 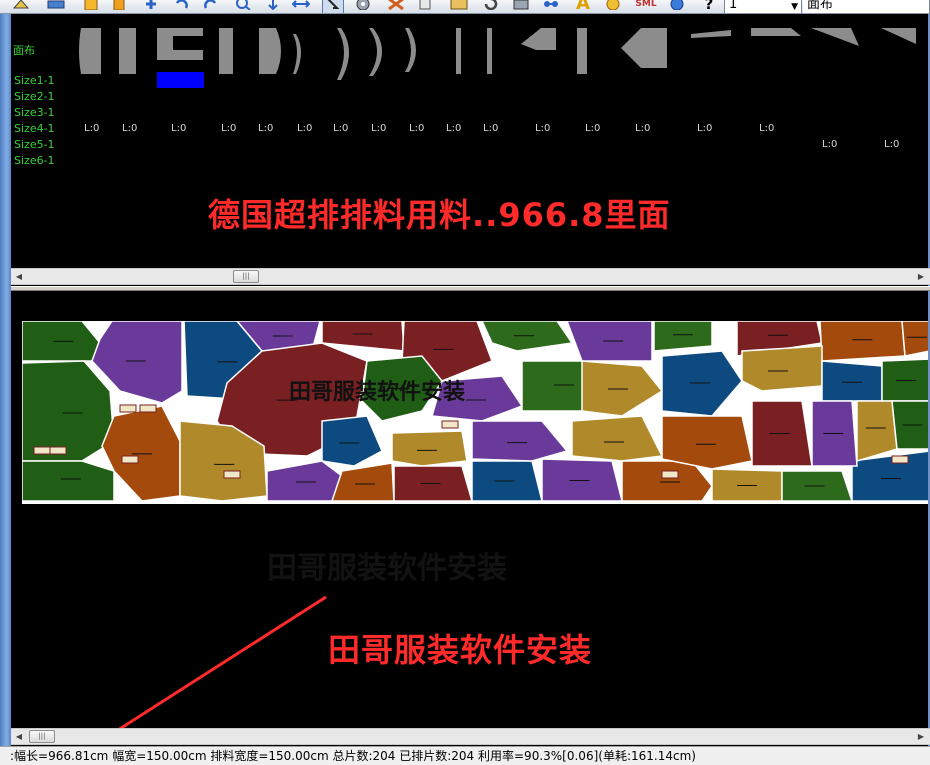 I want to click on chevron-down-icon: ▼, so click(x=794, y=7).